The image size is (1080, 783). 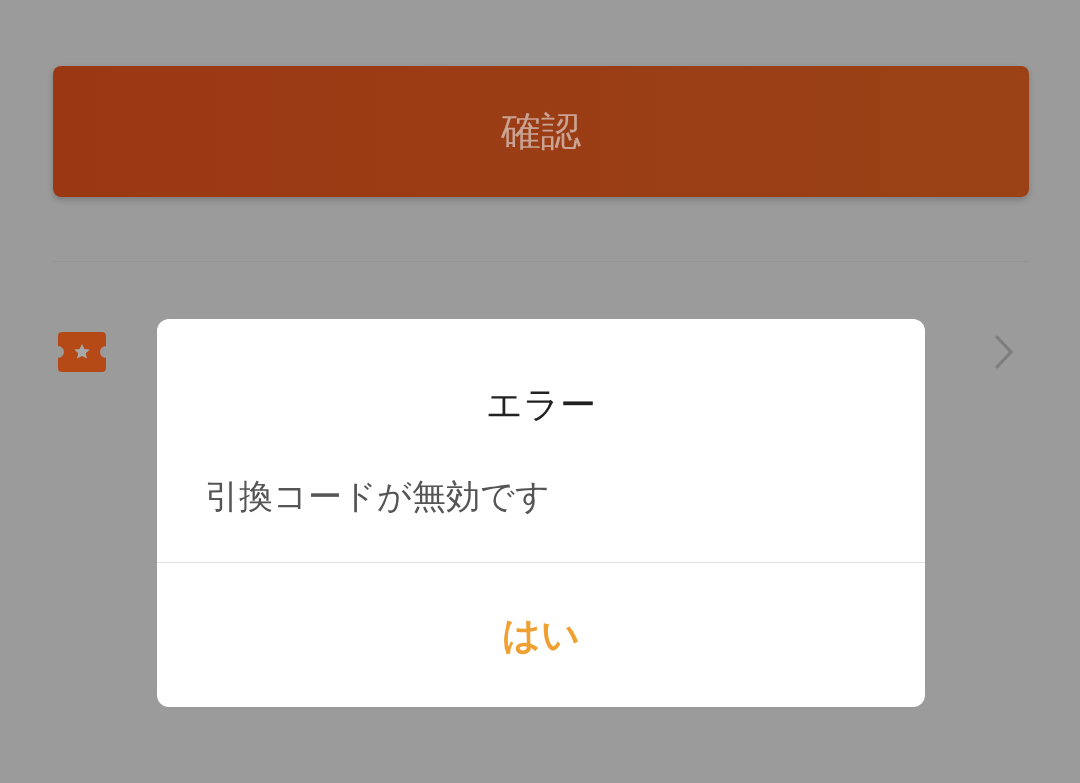 I want to click on chevron-right-icon, so click(x=1004, y=352).